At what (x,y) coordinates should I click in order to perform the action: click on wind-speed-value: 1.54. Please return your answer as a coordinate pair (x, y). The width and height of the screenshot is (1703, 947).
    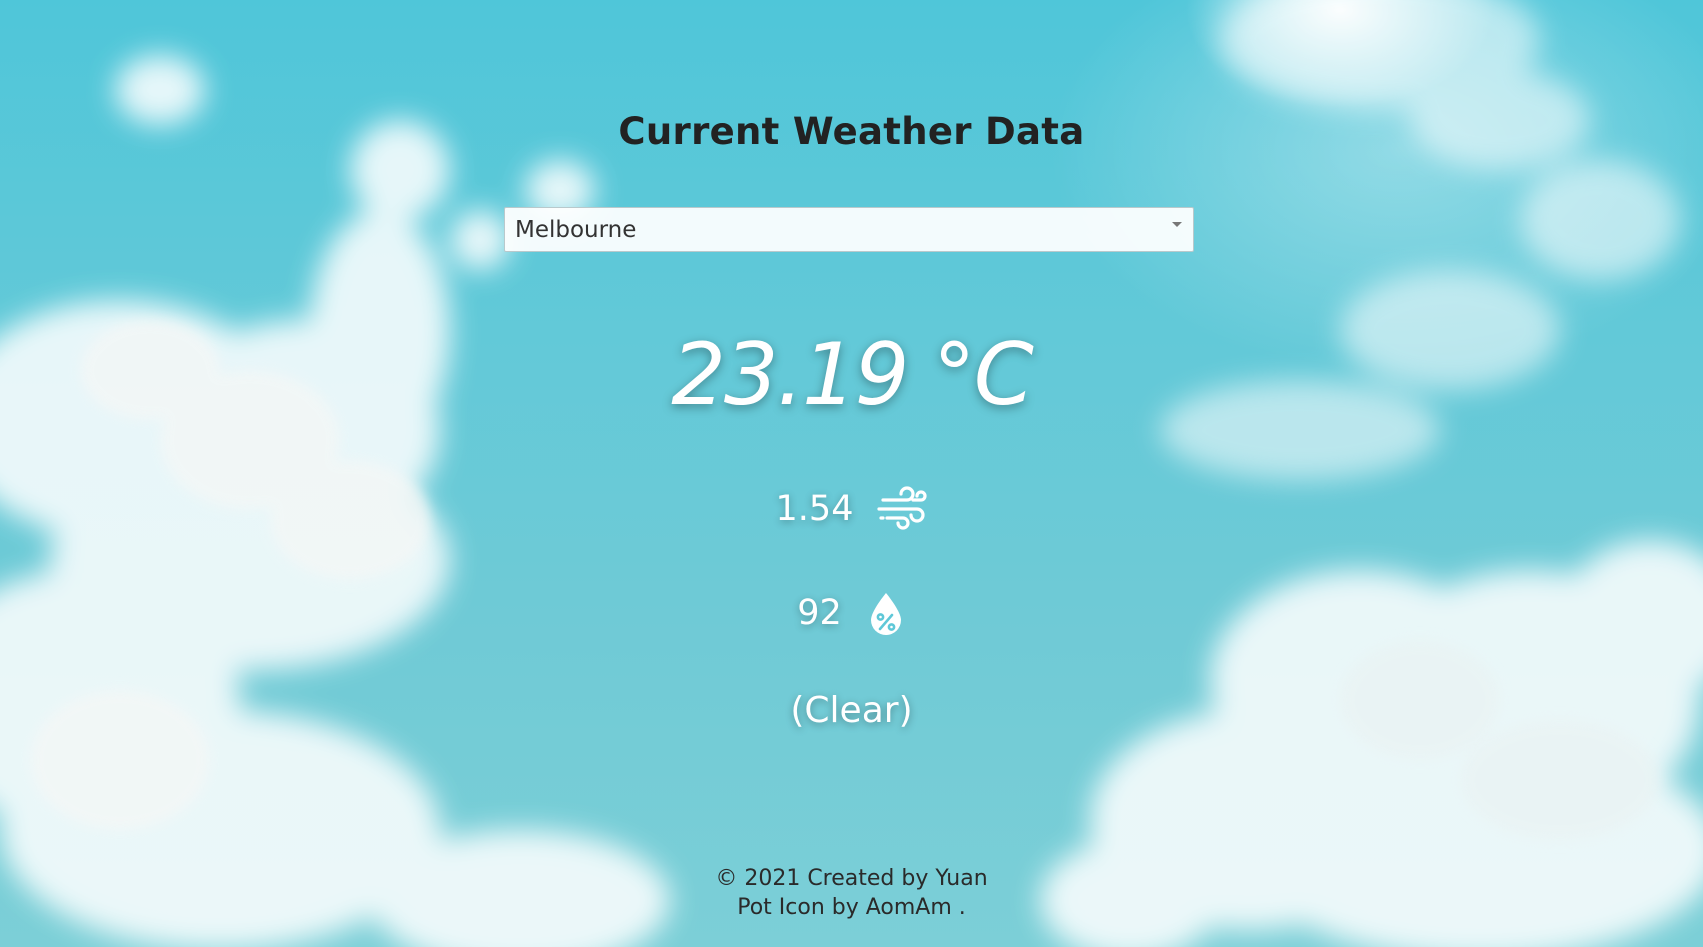
    Looking at the image, I should click on (814, 509).